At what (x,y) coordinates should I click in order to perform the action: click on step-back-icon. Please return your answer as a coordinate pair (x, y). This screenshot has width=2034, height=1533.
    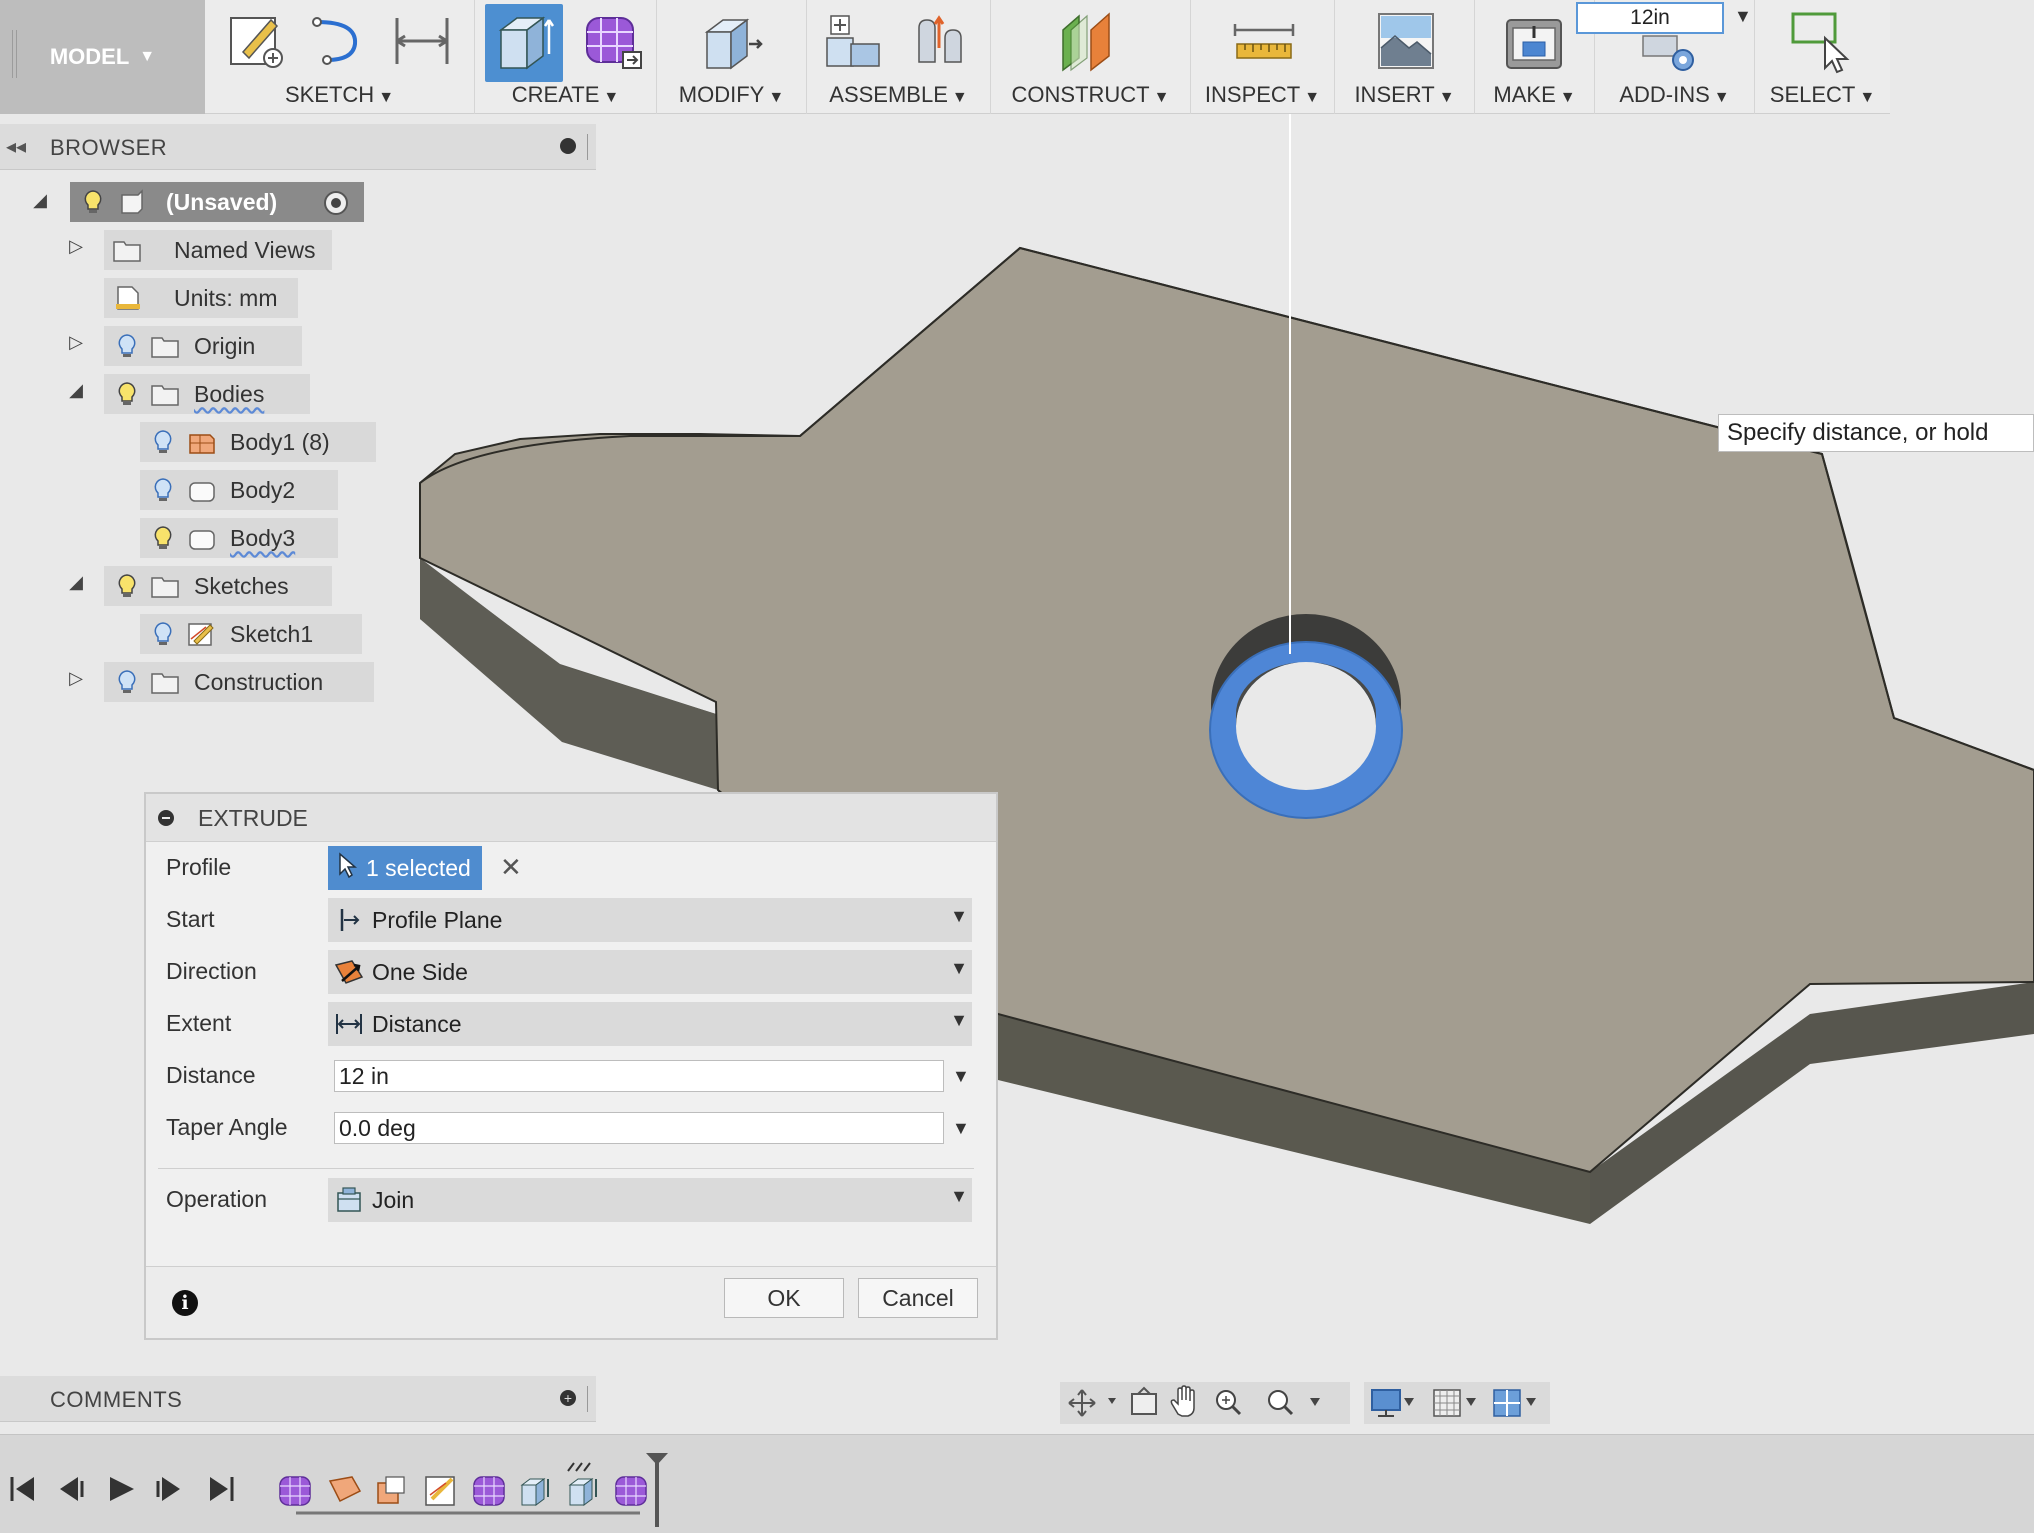
    Looking at the image, I should click on (72, 1489).